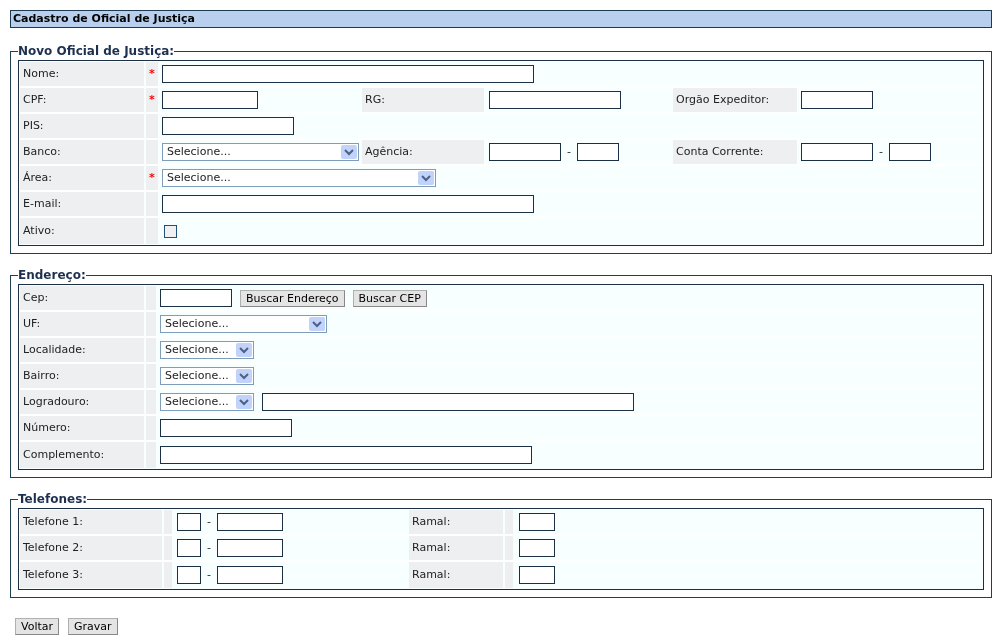  What do you see at coordinates (82, 178) in the screenshot?
I see `field-label: Área:` at bounding box center [82, 178].